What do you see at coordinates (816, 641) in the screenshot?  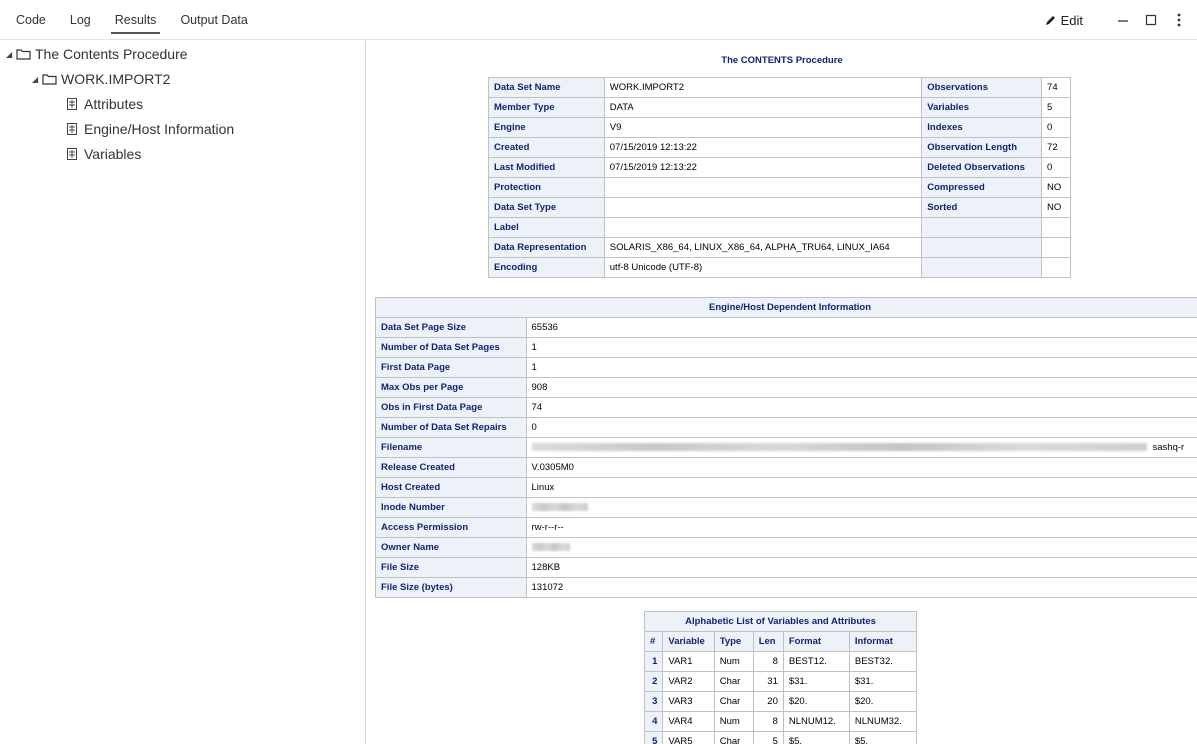 I see `column-header: Format` at bounding box center [816, 641].